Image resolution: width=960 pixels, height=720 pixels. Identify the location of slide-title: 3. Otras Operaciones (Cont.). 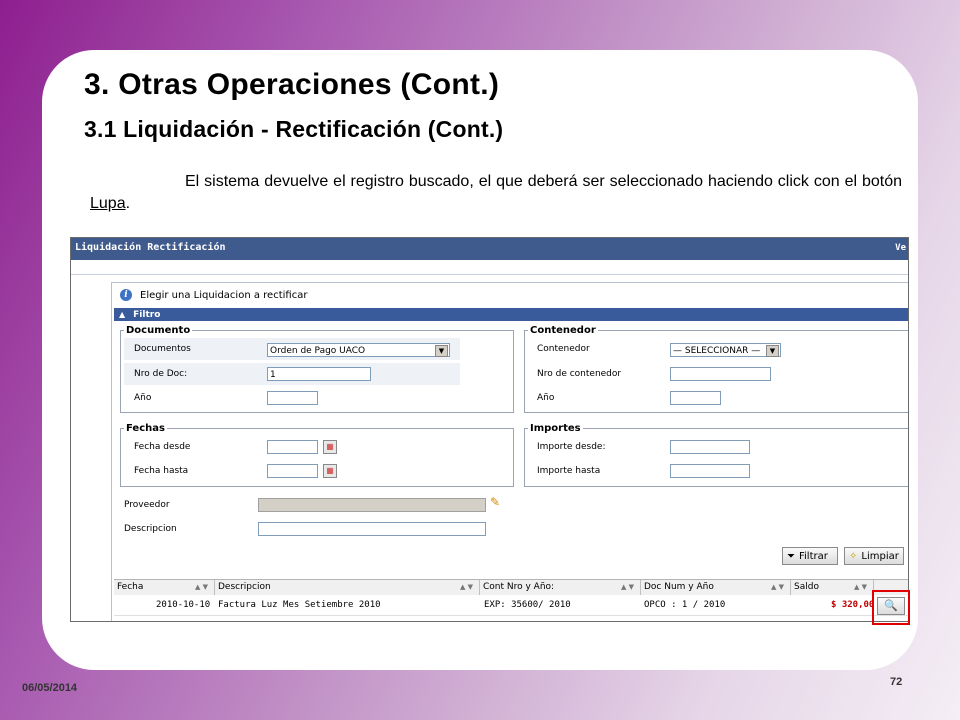
(292, 84).